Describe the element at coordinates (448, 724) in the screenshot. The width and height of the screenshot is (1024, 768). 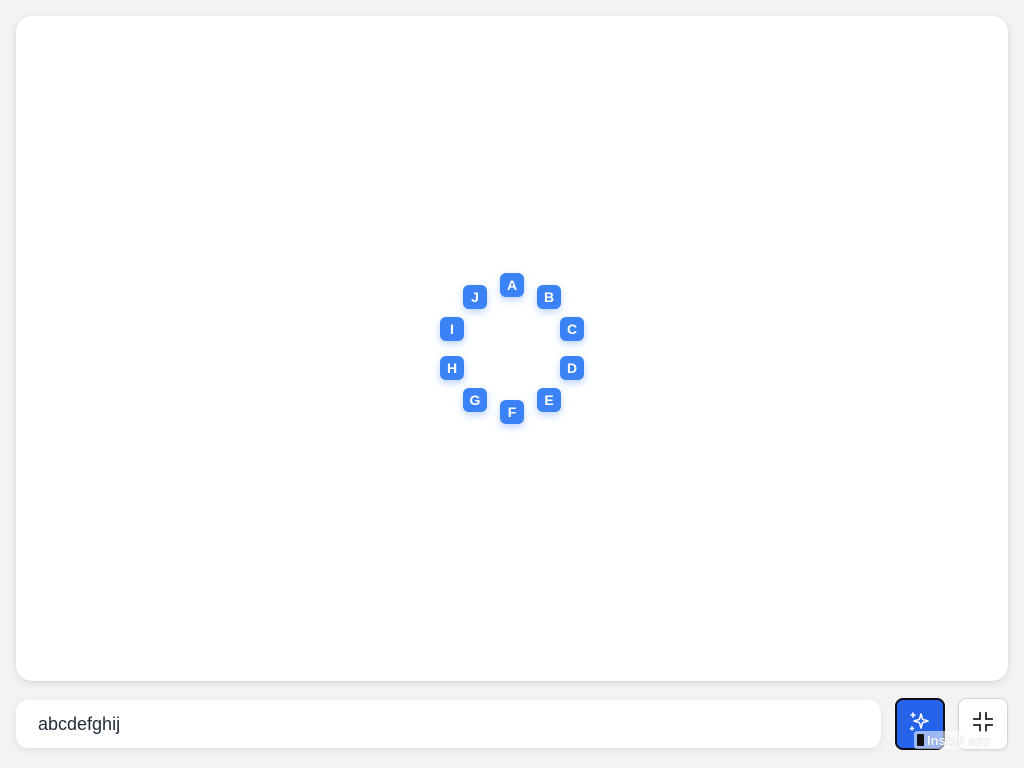
I see `text-input` at that location.